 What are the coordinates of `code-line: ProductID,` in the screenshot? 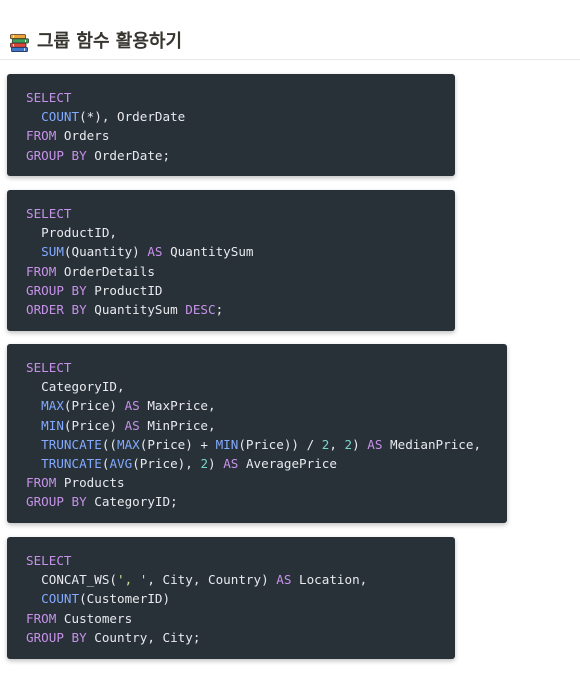 It's located at (71, 232).